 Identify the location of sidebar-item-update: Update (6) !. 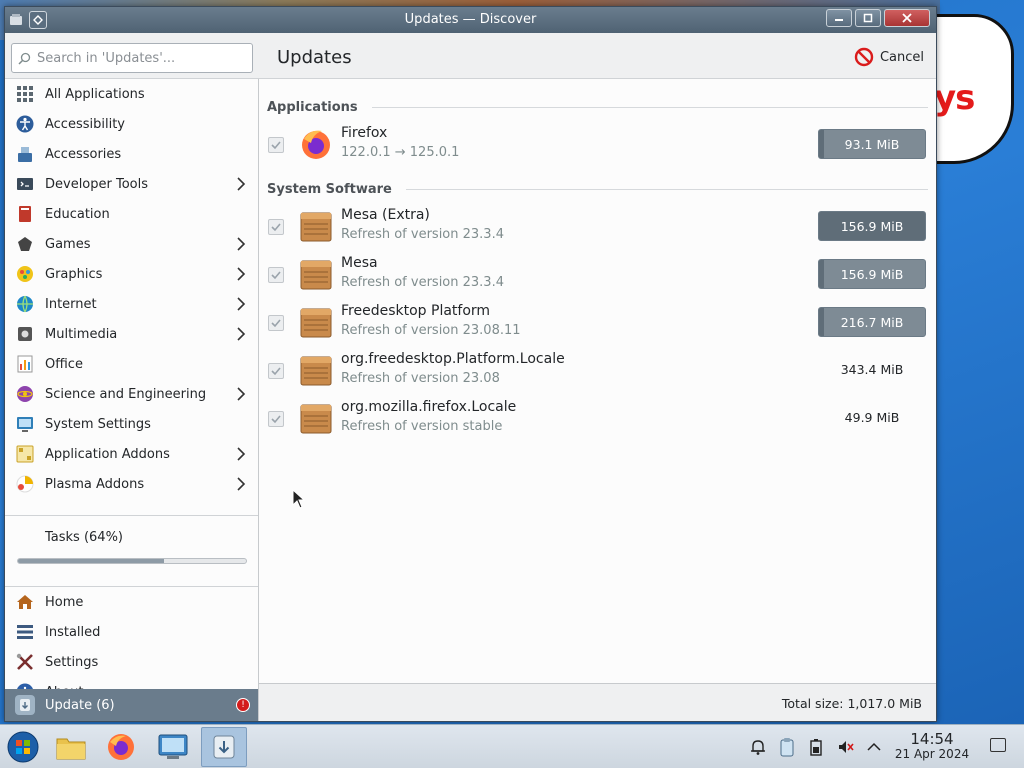
(131, 705).